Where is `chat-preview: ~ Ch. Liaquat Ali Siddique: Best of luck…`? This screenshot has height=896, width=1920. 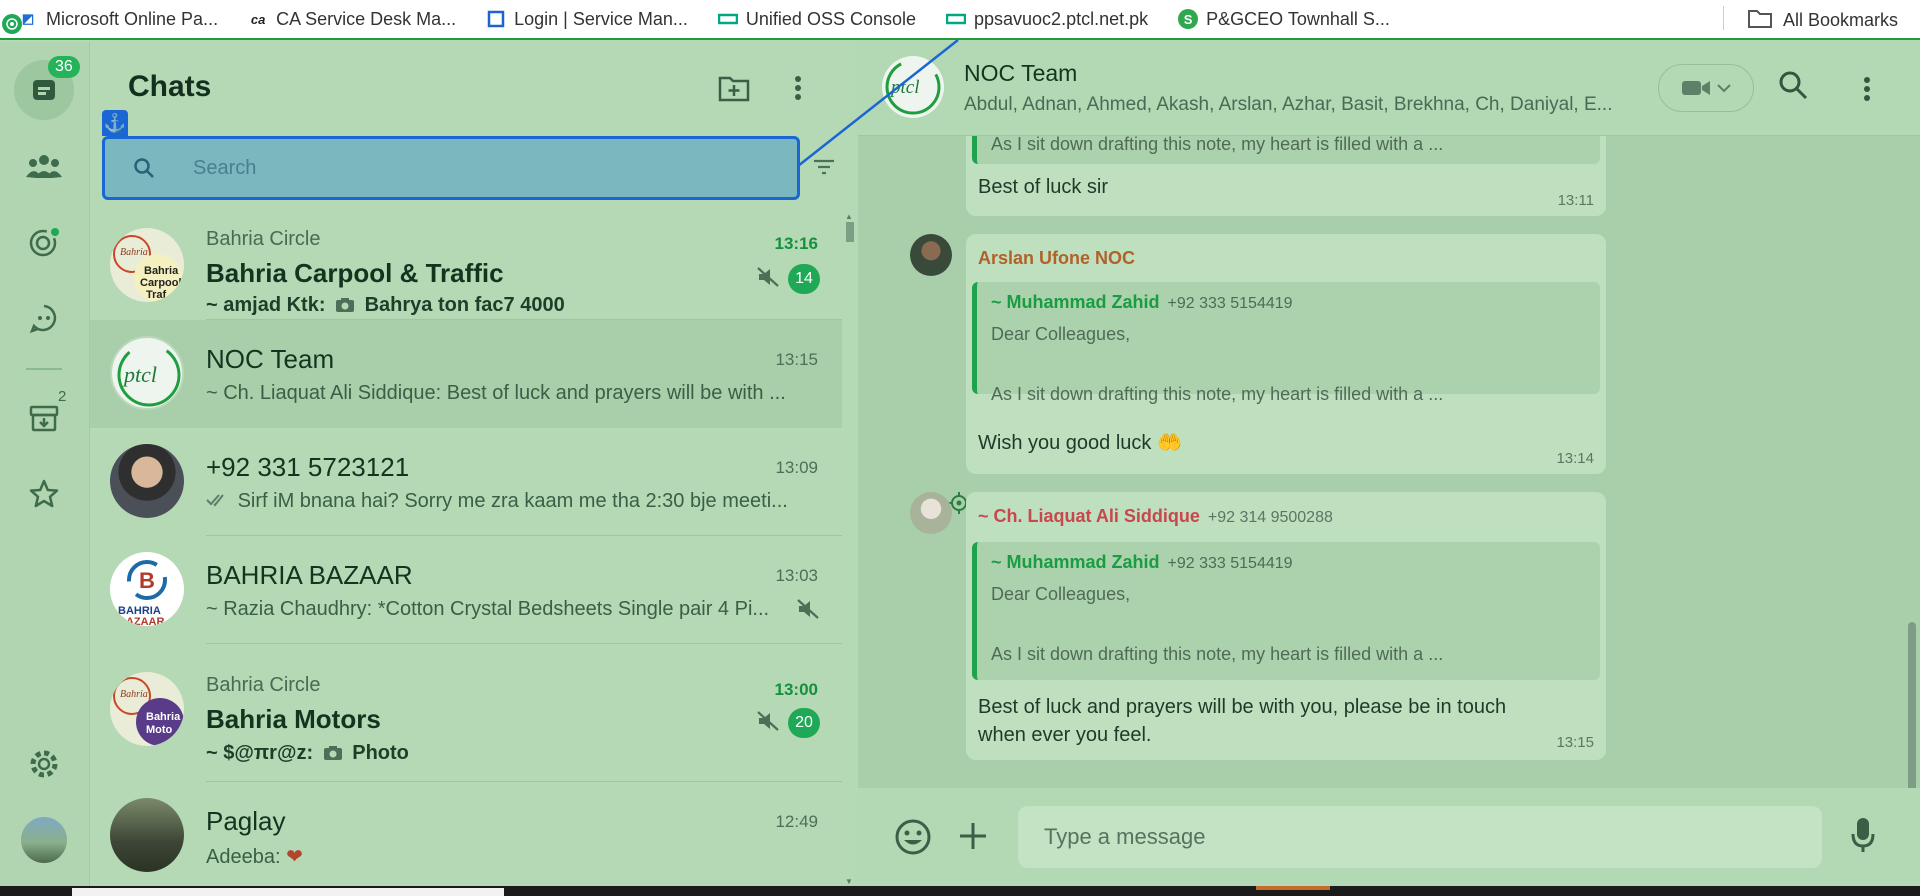
chat-preview: ~ Ch. Liaquat Ali Siddique: Best of luck… is located at coordinates (496, 393).